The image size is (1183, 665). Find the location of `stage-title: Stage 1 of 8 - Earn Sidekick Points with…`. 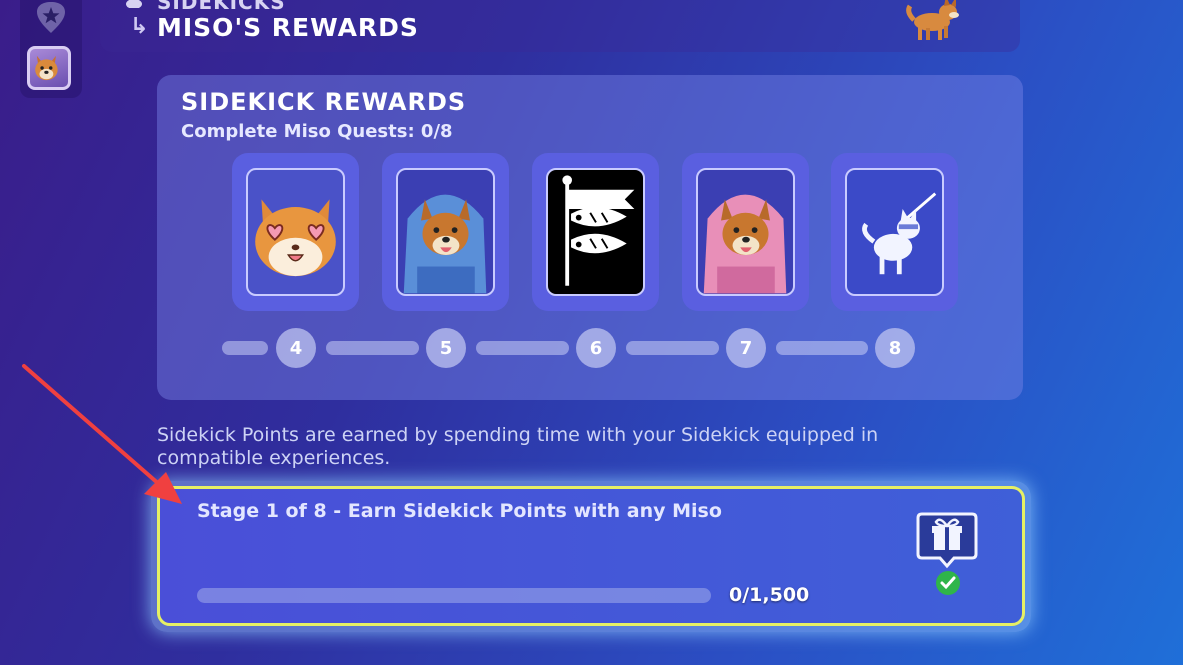

stage-title: Stage 1 of 8 - Earn Sidekick Points with… is located at coordinates (459, 511).